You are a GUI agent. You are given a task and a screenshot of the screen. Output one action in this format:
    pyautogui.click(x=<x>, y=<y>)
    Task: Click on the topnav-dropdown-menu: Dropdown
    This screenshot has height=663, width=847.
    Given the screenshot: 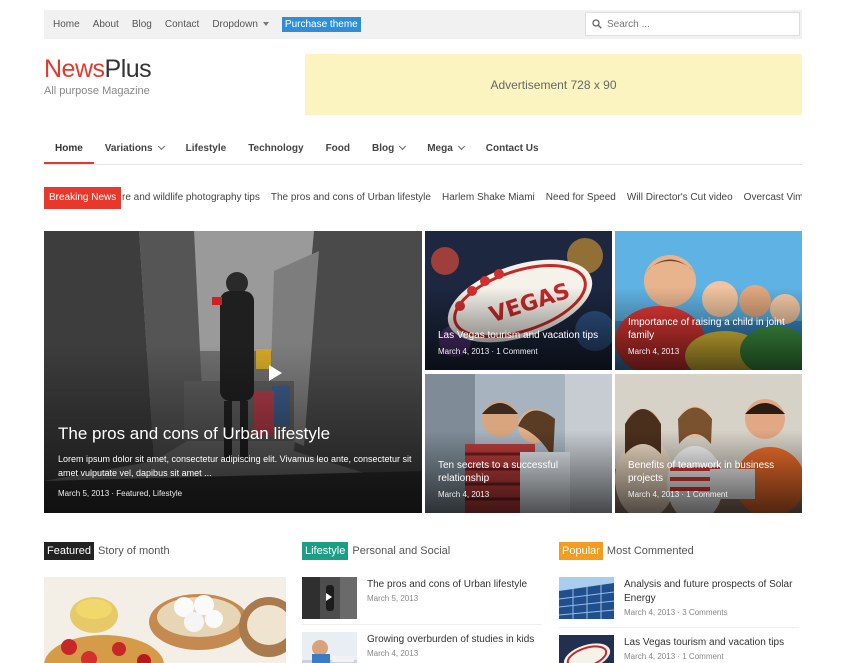 What is the action you would take?
    pyautogui.click(x=240, y=24)
    